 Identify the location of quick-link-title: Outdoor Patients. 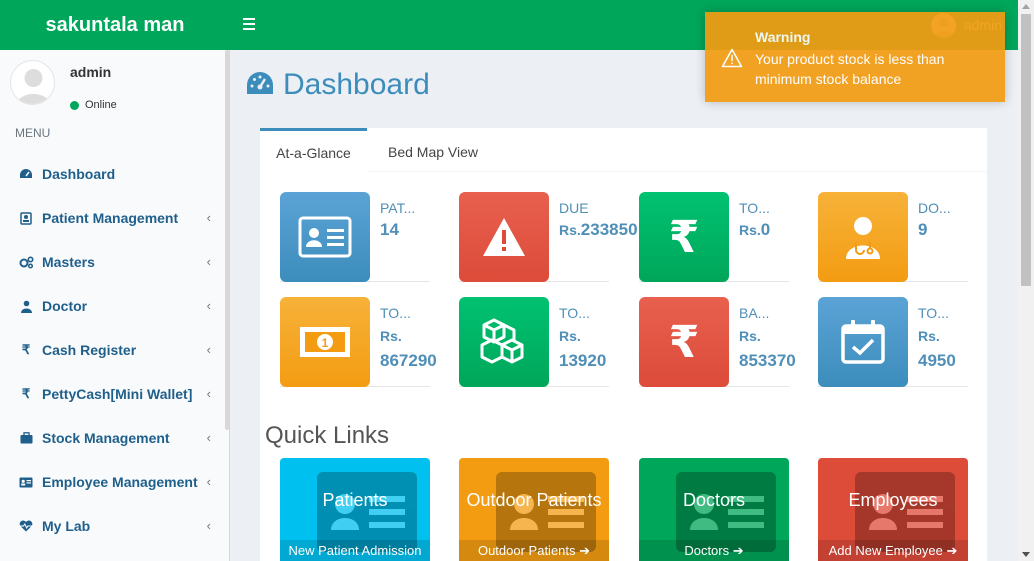
(534, 500).